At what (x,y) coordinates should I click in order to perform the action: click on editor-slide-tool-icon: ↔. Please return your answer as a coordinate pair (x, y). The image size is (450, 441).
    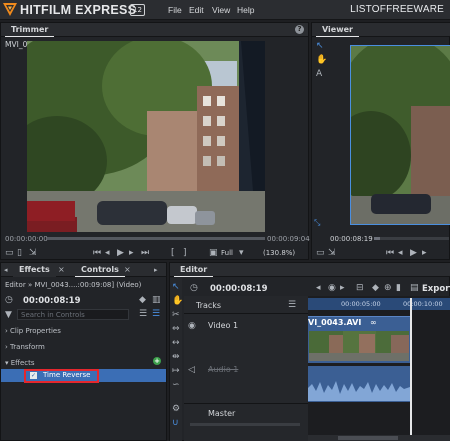
    Looking at the image, I should click on (176, 343).